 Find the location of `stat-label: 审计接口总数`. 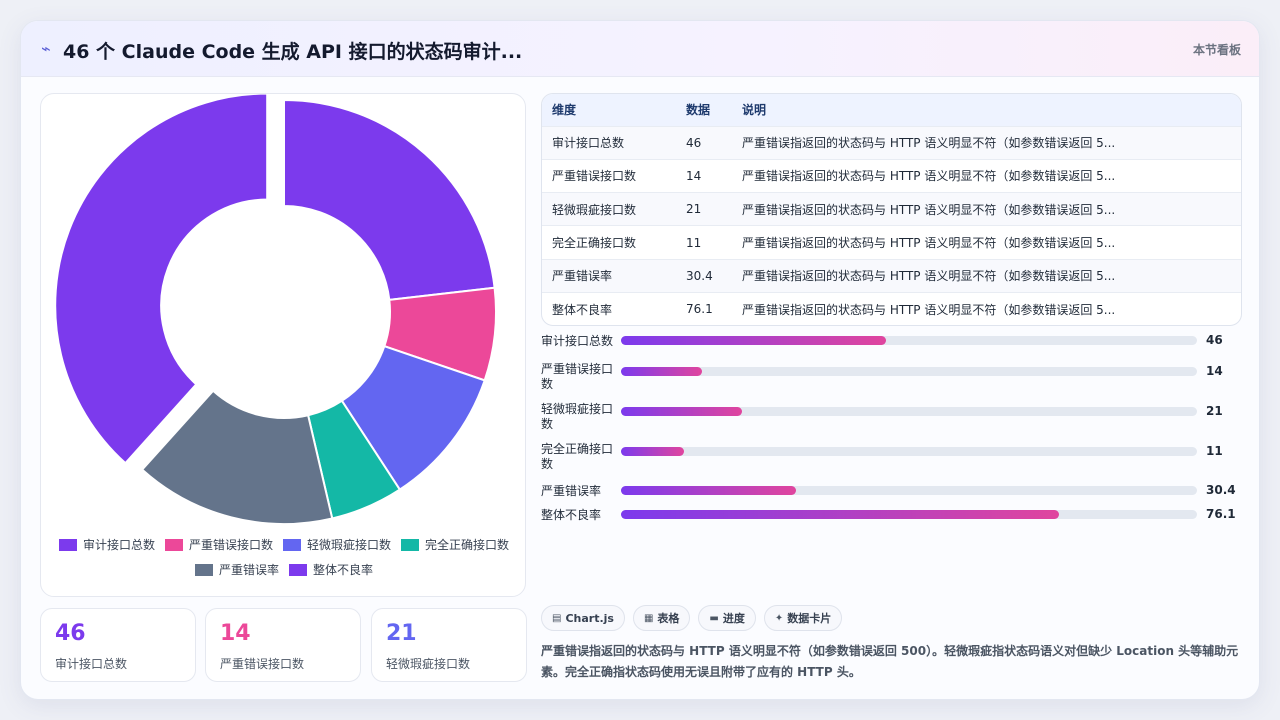

stat-label: 审计接口总数 is located at coordinates (91, 664).